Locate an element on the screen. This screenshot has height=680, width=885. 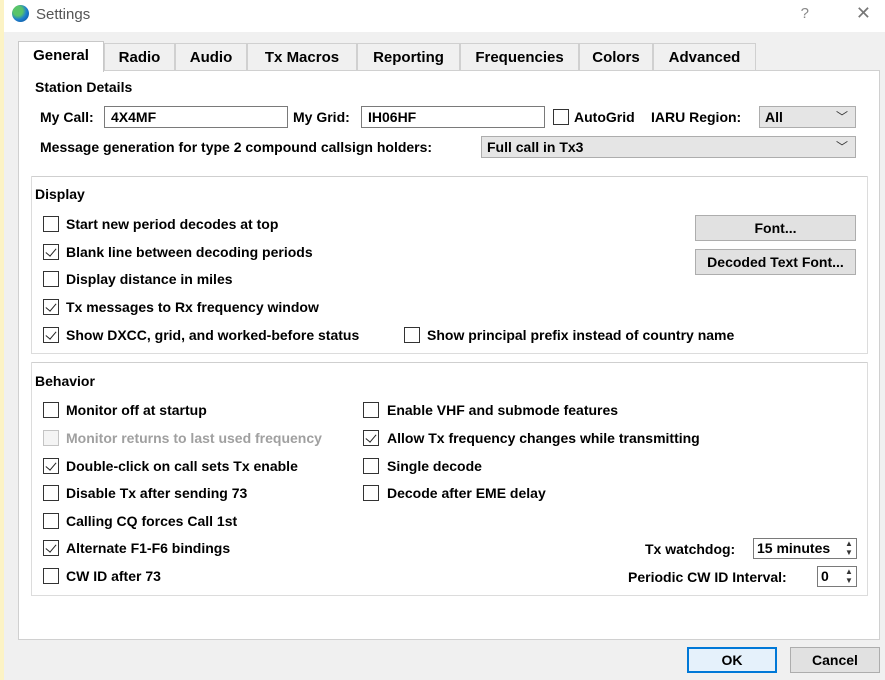
station-details-title: Station Details is located at coordinates (84, 87).